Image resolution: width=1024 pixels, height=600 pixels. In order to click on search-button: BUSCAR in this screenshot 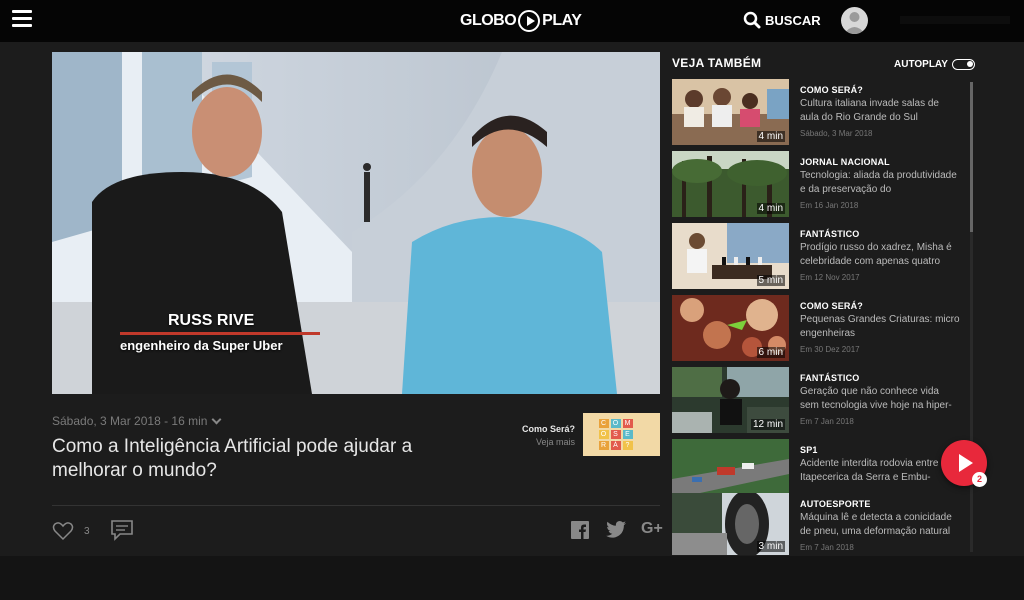, I will do `click(782, 20)`.